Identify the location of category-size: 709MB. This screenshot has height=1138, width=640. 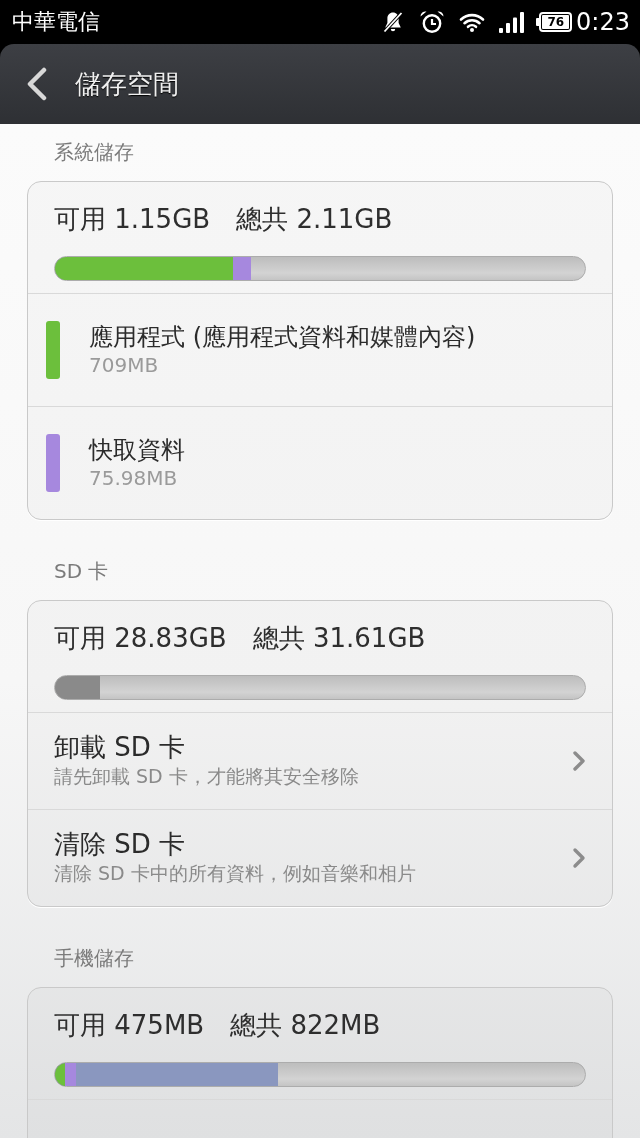
(124, 365).